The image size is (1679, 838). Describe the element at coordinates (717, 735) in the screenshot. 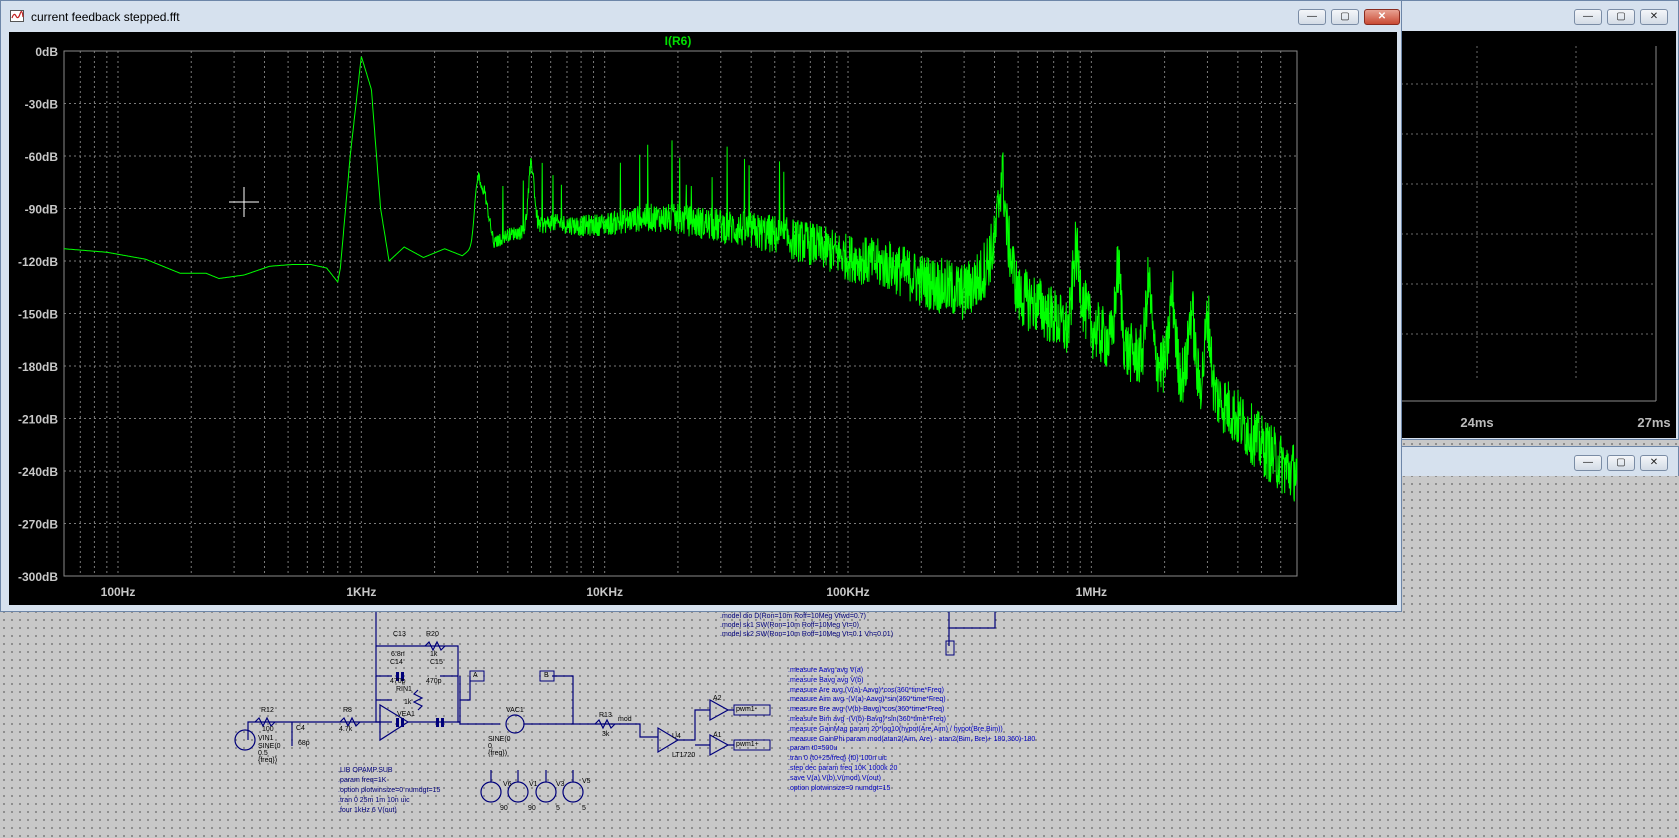

I see `a1-label: A1` at that location.